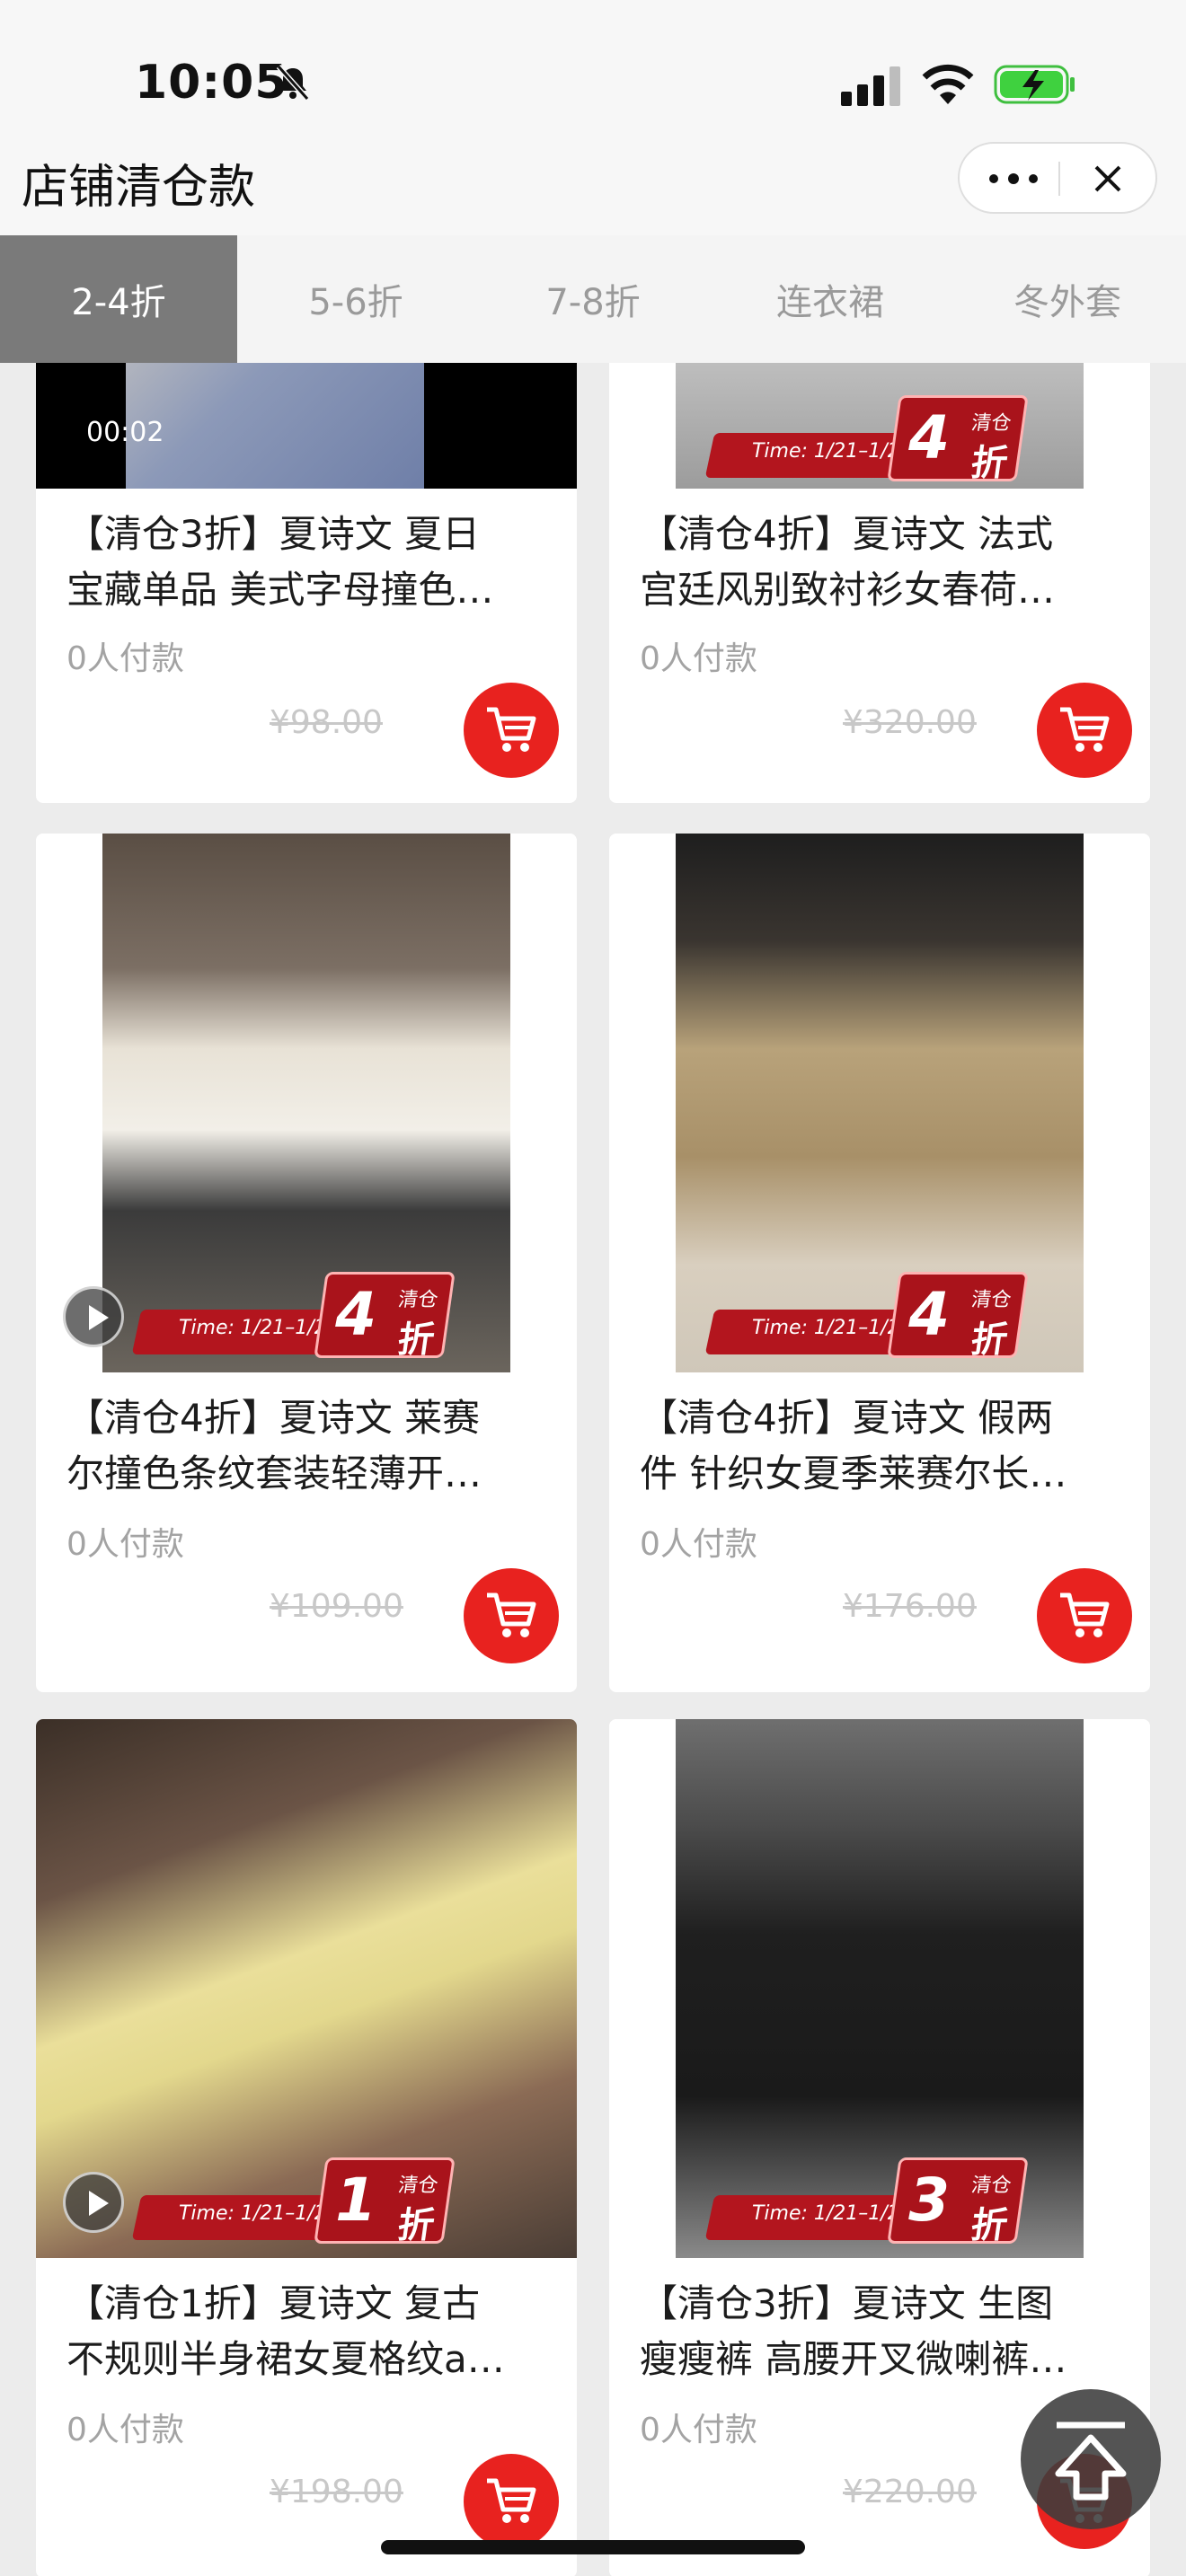 This screenshot has height=2576, width=1186. I want to click on product-title: 【清仓1折】夏诗文 复古, so click(273, 2303).